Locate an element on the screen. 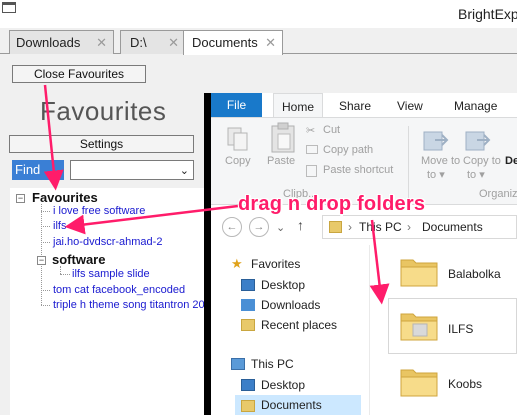  tab-d-drive: D:\ ✕ is located at coordinates (153, 42).